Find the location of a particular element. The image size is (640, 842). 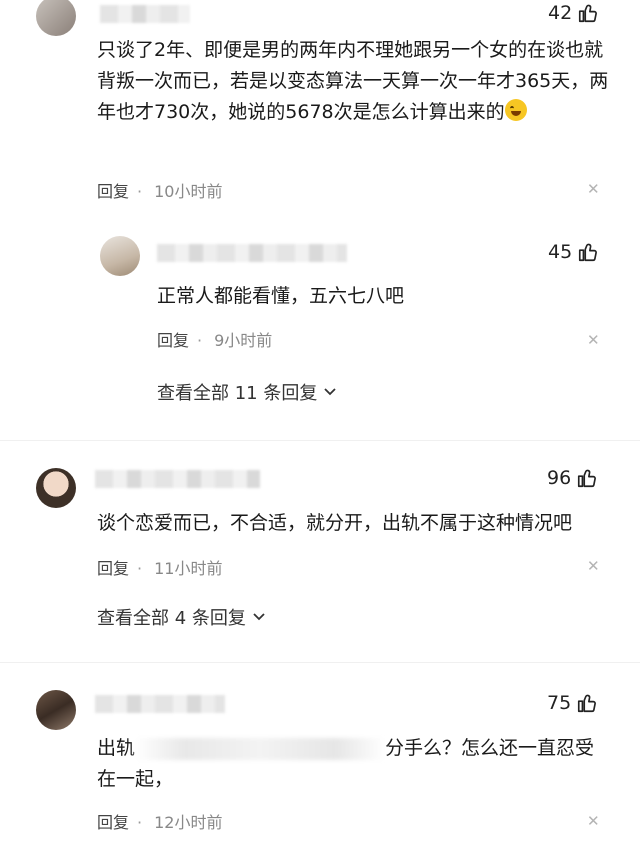

comment-meta: 回复 · 10小时前 is located at coordinates (160, 191).